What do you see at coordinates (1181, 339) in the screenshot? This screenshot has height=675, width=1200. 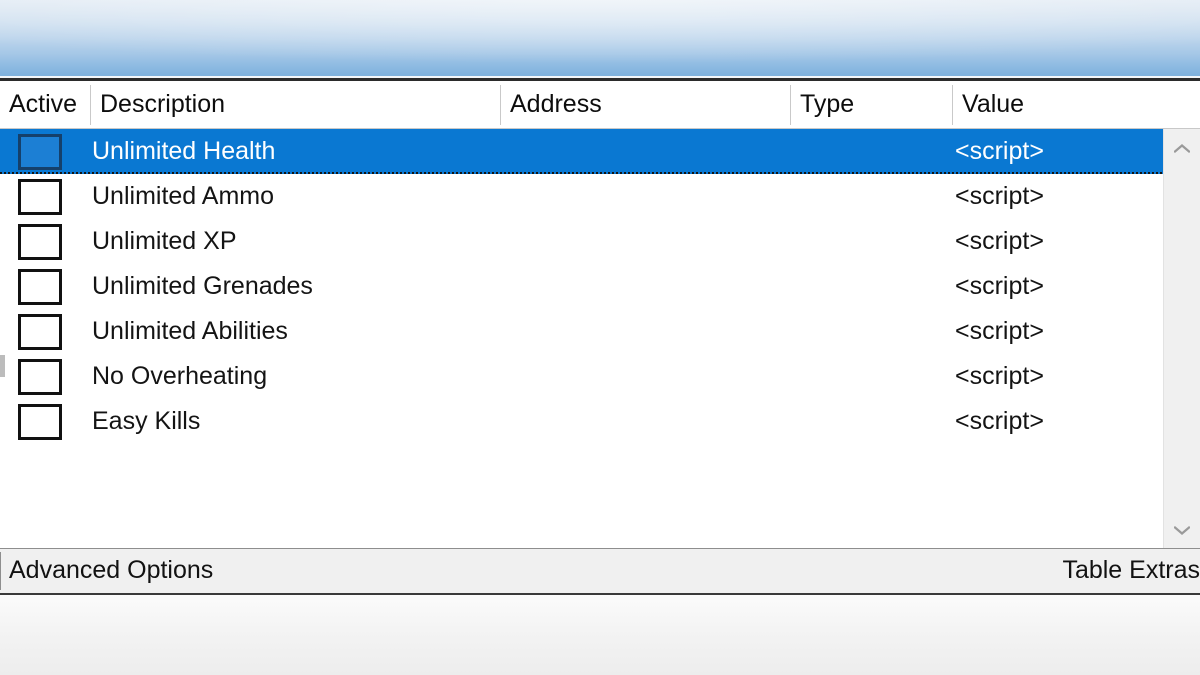 I see `vertical-scrollbar` at bounding box center [1181, 339].